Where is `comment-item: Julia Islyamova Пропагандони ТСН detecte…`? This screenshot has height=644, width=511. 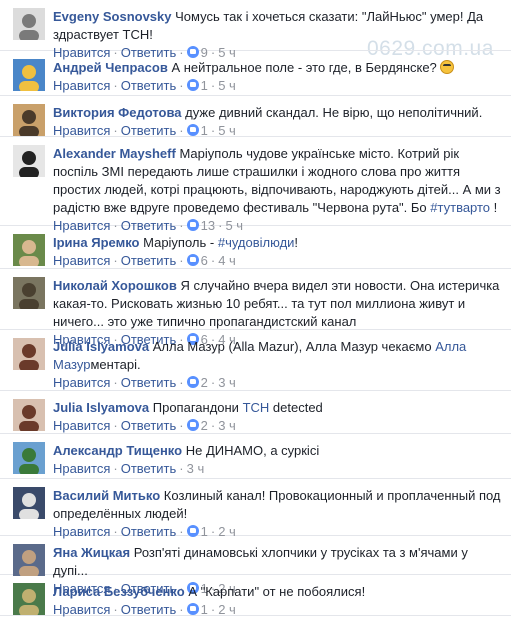
comment-item: Julia Islyamova Пропагандони ТСН detecte… is located at coordinates (255, 412).